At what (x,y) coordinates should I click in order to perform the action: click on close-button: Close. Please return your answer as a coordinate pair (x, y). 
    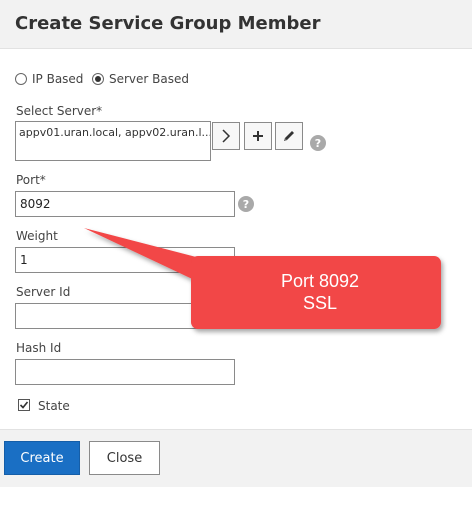
    Looking at the image, I should click on (124, 458).